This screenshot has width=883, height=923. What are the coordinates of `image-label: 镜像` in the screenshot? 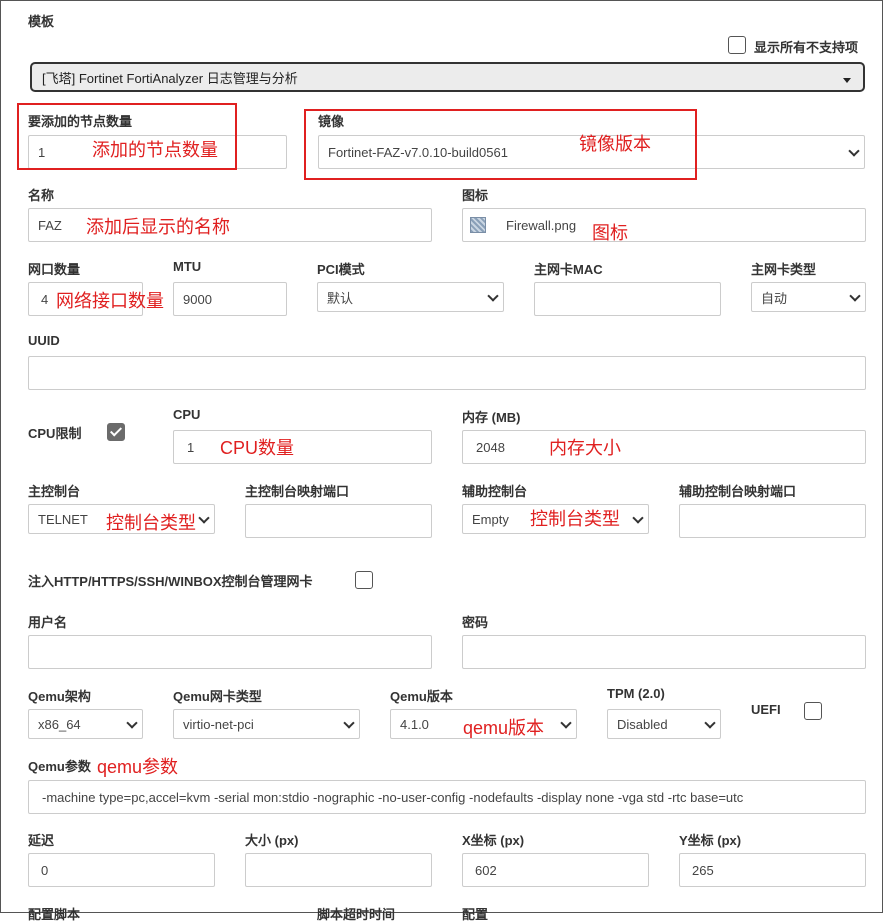 It's located at (331, 121).